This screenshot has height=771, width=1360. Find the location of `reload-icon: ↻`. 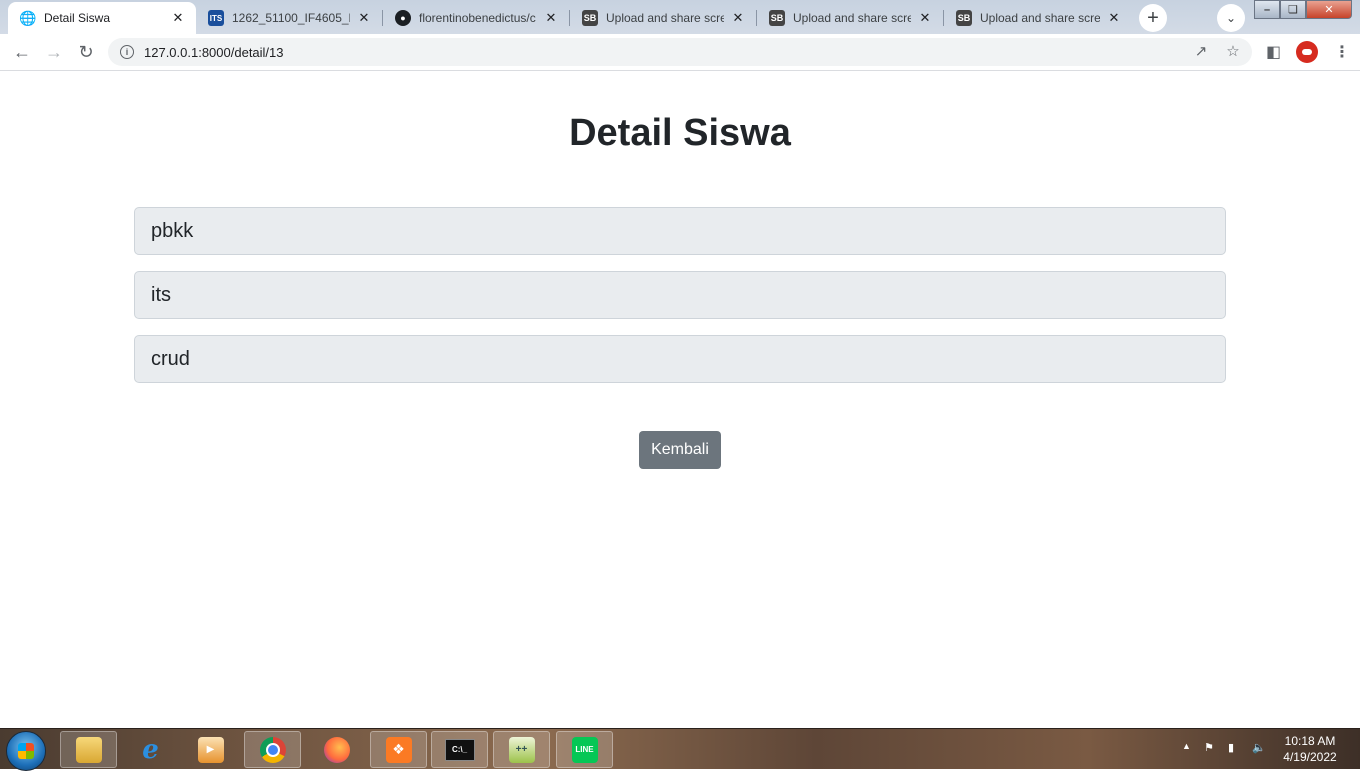

reload-icon: ↻ is located at coordinates (86, 52).